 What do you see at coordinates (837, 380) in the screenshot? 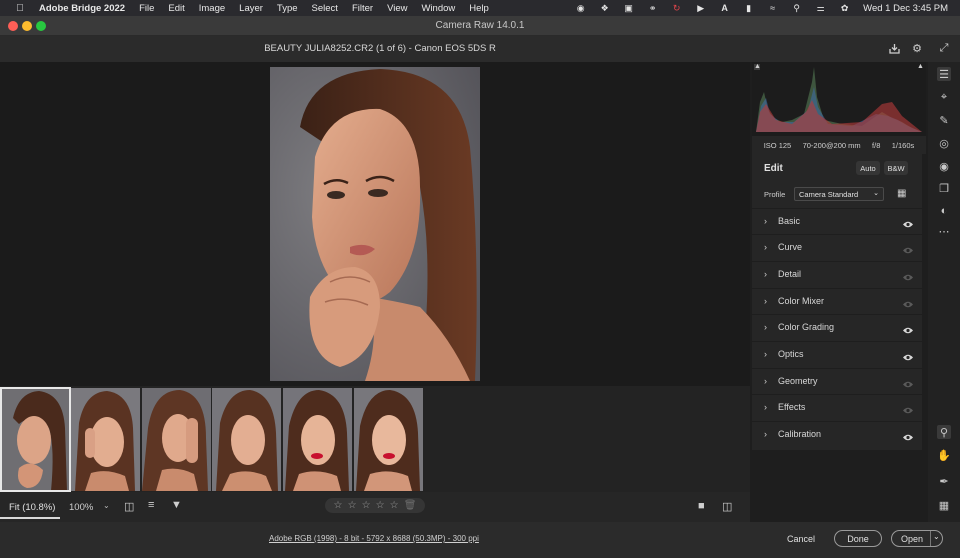
I see `section-geometry: › Geometry` at bounding box center [837, 380].